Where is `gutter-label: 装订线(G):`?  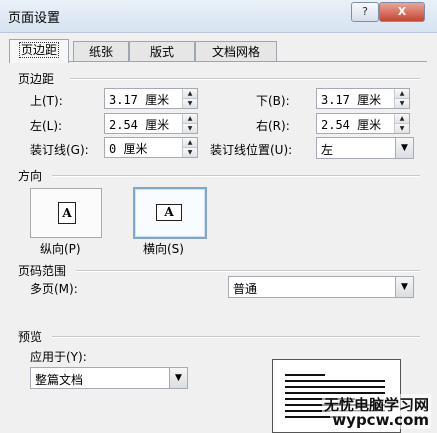 gutter-label: 装订线(G): is located at coordinates (59, 150).